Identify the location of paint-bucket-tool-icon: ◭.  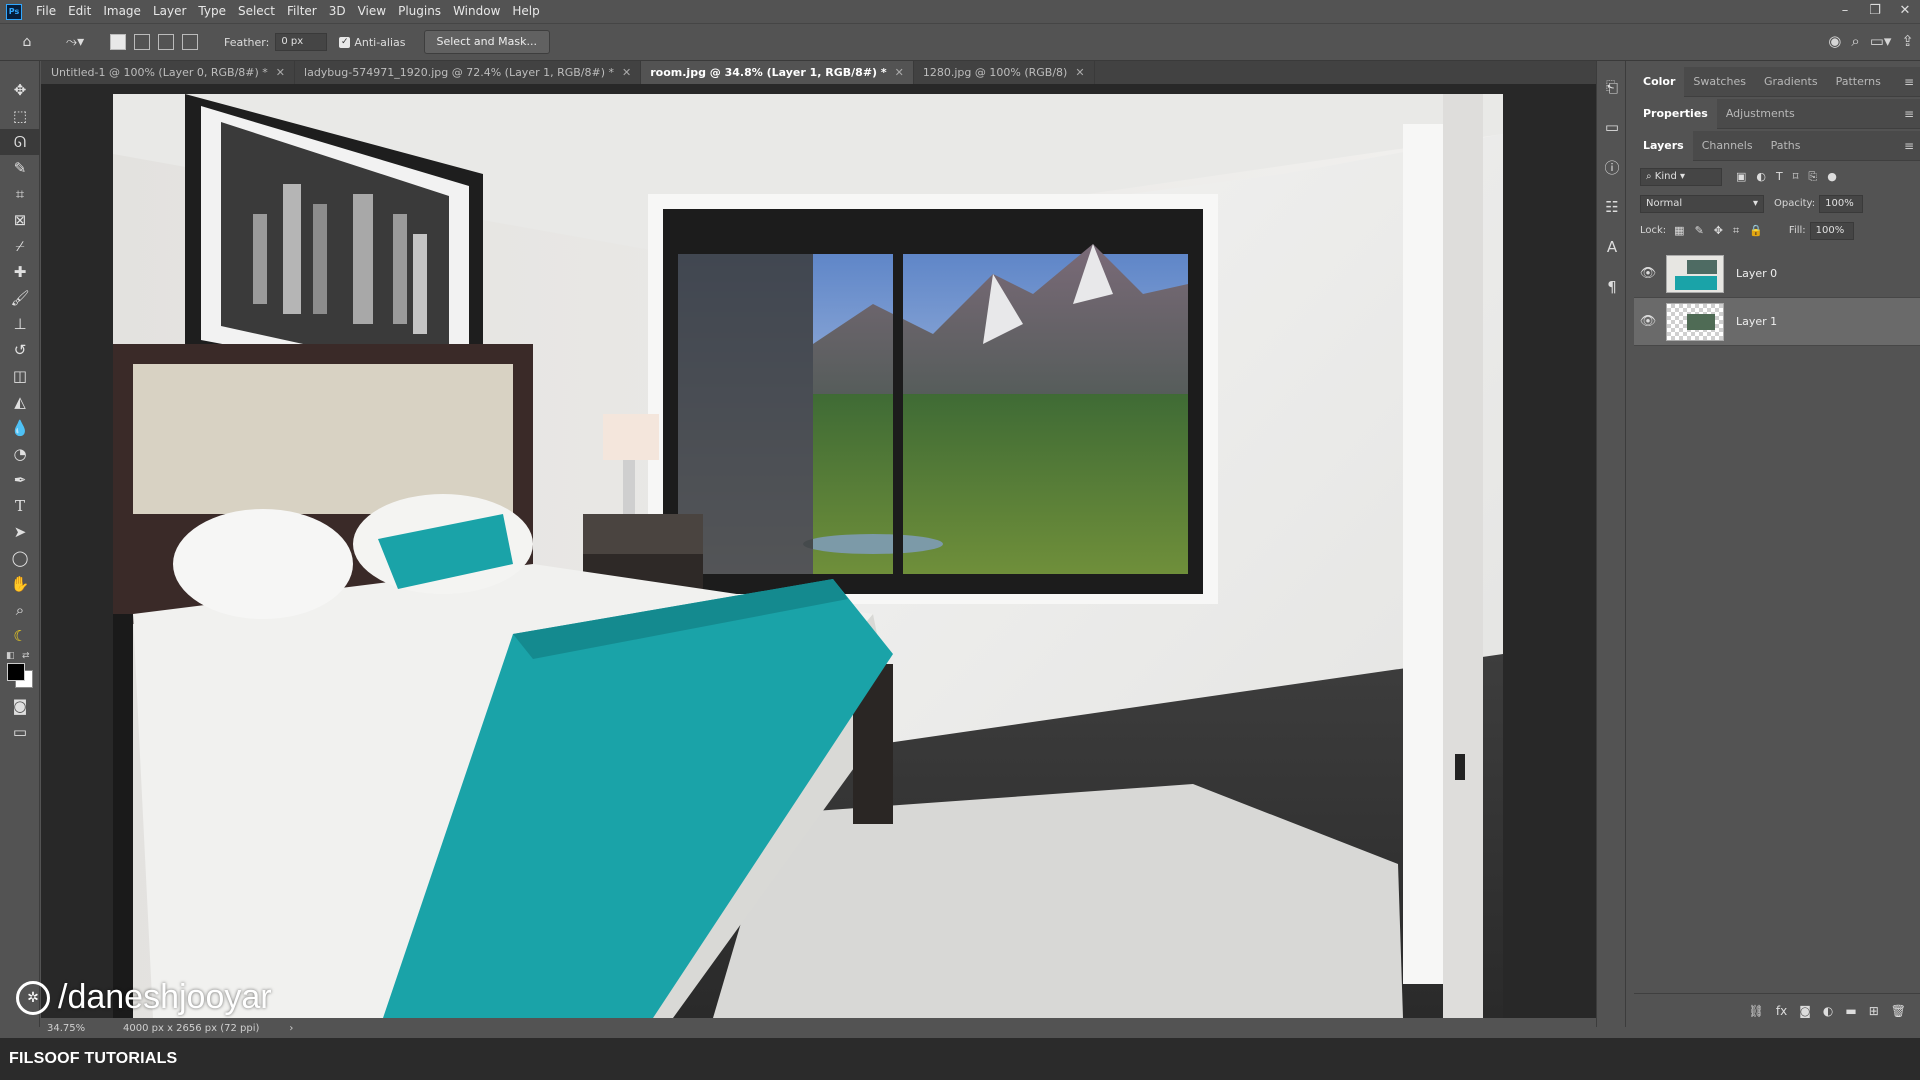
(20, 402).